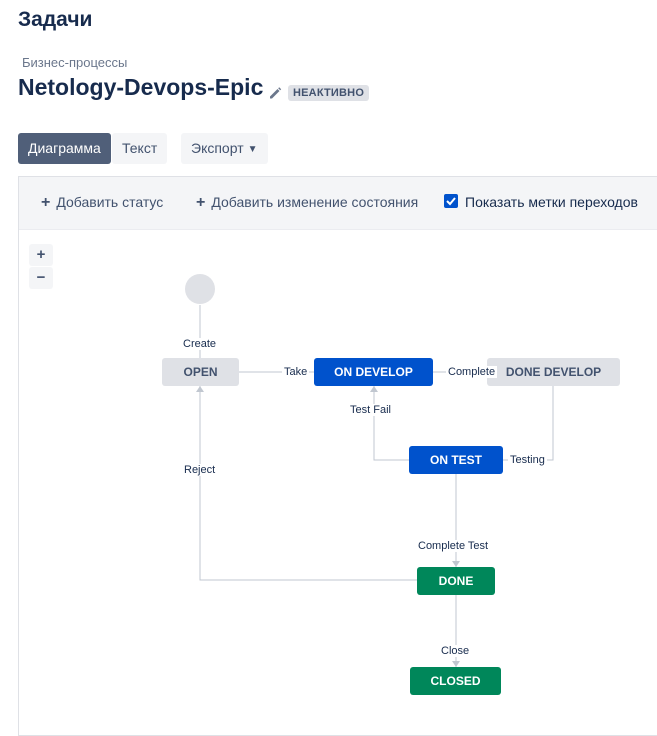  Describe the element at coordinates (527, 460) in the screenshot. I see `transition-label-testing: Testing` at that location.